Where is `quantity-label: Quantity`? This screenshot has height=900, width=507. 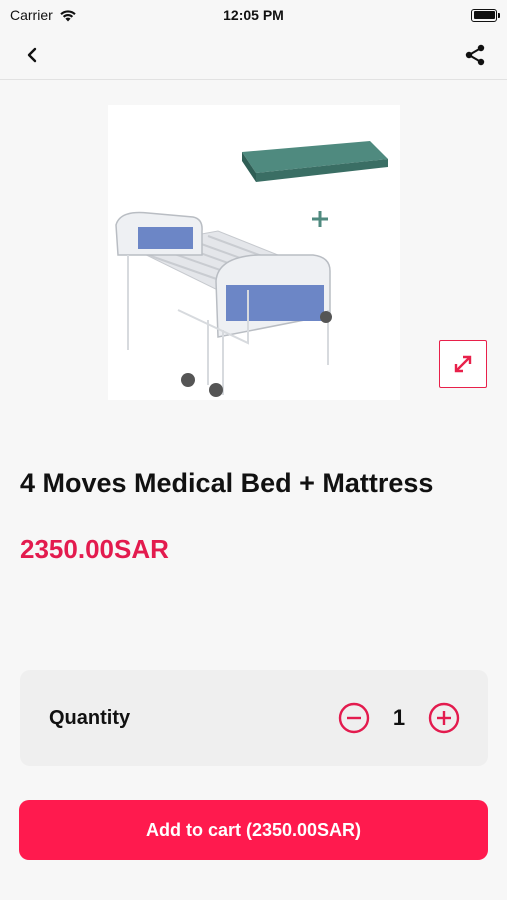
quantity-label: Quantity is located at coordinates (90, 717).